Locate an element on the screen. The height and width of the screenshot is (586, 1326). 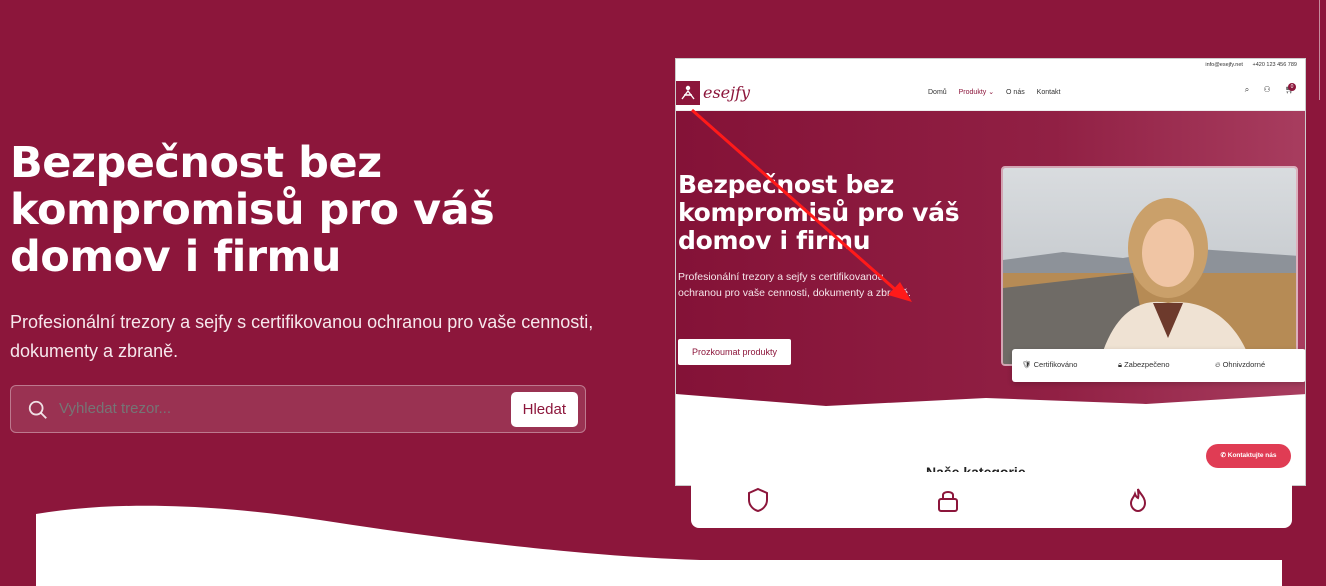
search-input is located at coordinates (259, 408).